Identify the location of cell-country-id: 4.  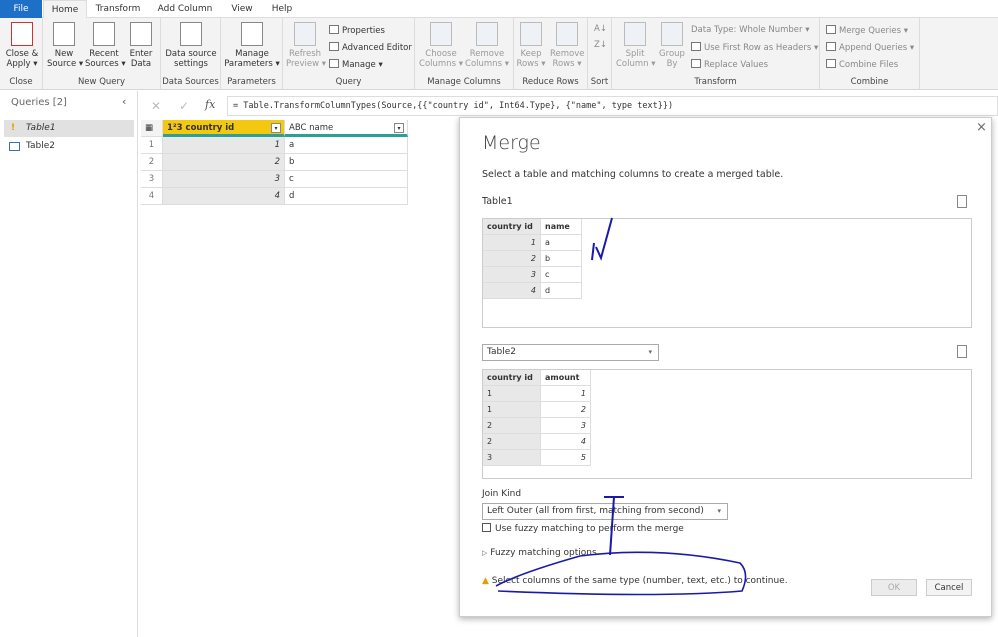
(224, 196).